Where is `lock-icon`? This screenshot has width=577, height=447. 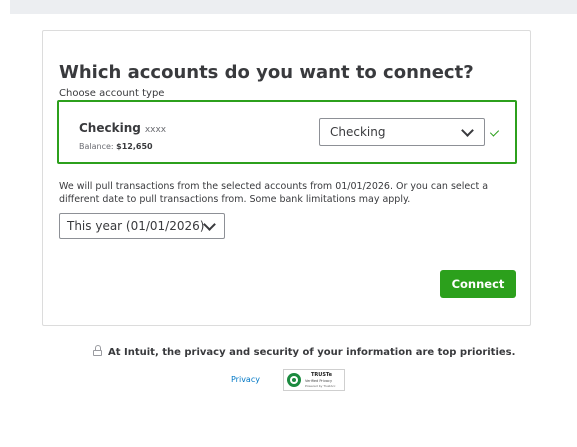
lock-icon is located at coordinates (97, 350).